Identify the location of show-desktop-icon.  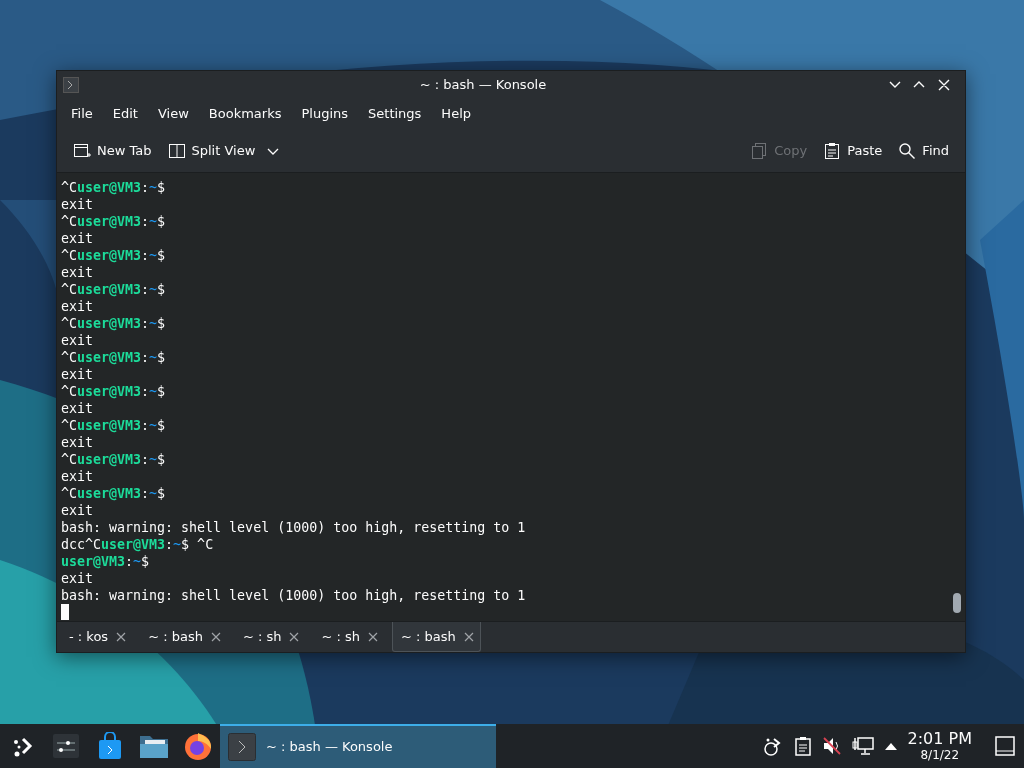
(1005, 746).